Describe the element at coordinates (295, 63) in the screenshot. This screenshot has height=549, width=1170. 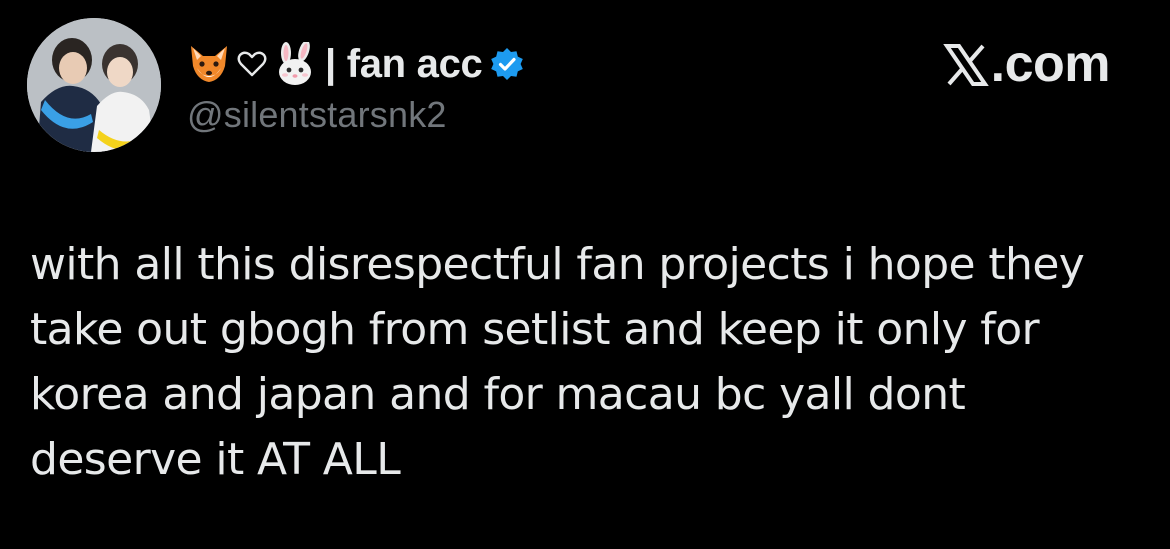
I see `rabbit-icon` at that location.